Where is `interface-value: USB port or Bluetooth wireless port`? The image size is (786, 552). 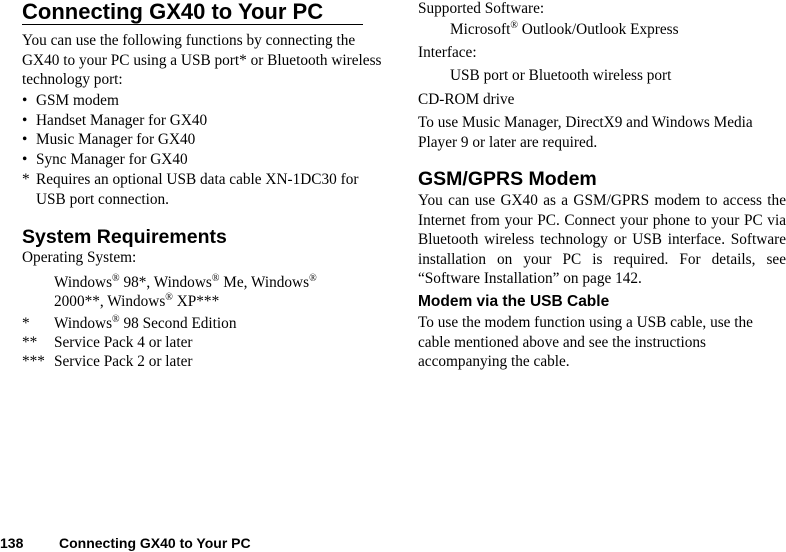 interface-value: USB port or Bluetooth wireless port is located at coordinates (561, 75).